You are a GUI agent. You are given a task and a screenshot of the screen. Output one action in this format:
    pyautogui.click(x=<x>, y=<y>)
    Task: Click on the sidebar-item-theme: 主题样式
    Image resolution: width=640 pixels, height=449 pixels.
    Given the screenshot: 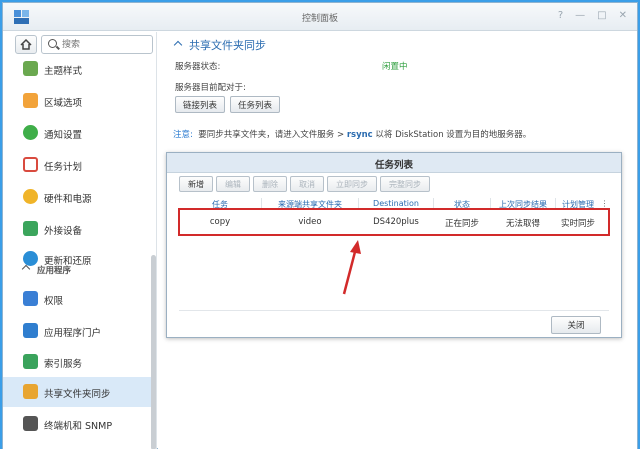 What is the action you would take?
    pyautogui.click(x=78, y=69)
    